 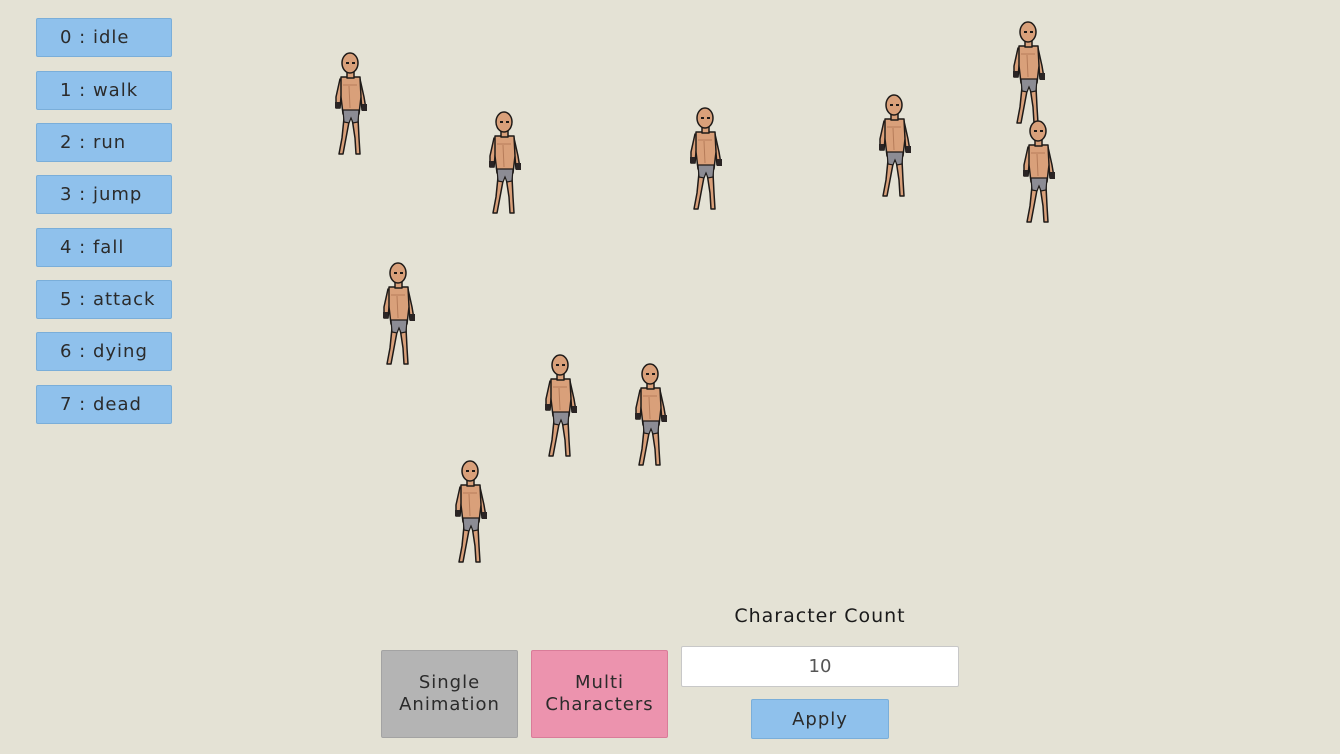 I want to click on anim-button-label: 6 : dying, so click(x=104, y=351).